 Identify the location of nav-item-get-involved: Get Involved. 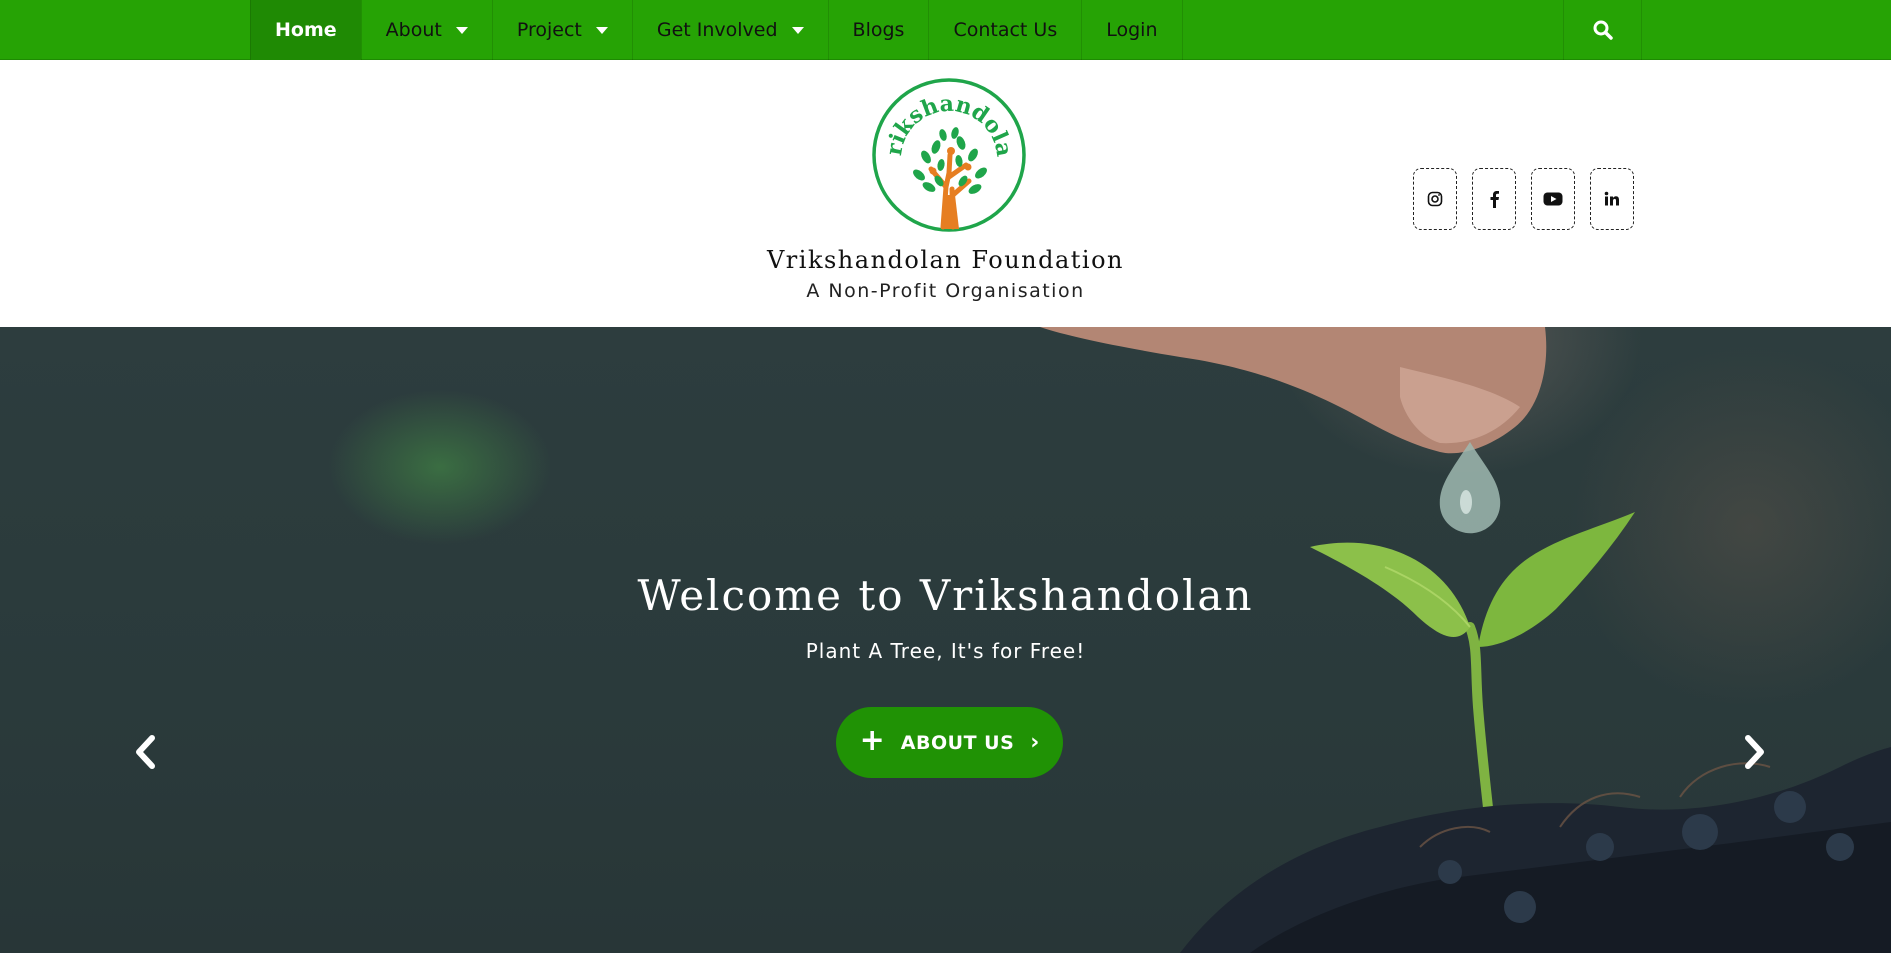
(729, 30).